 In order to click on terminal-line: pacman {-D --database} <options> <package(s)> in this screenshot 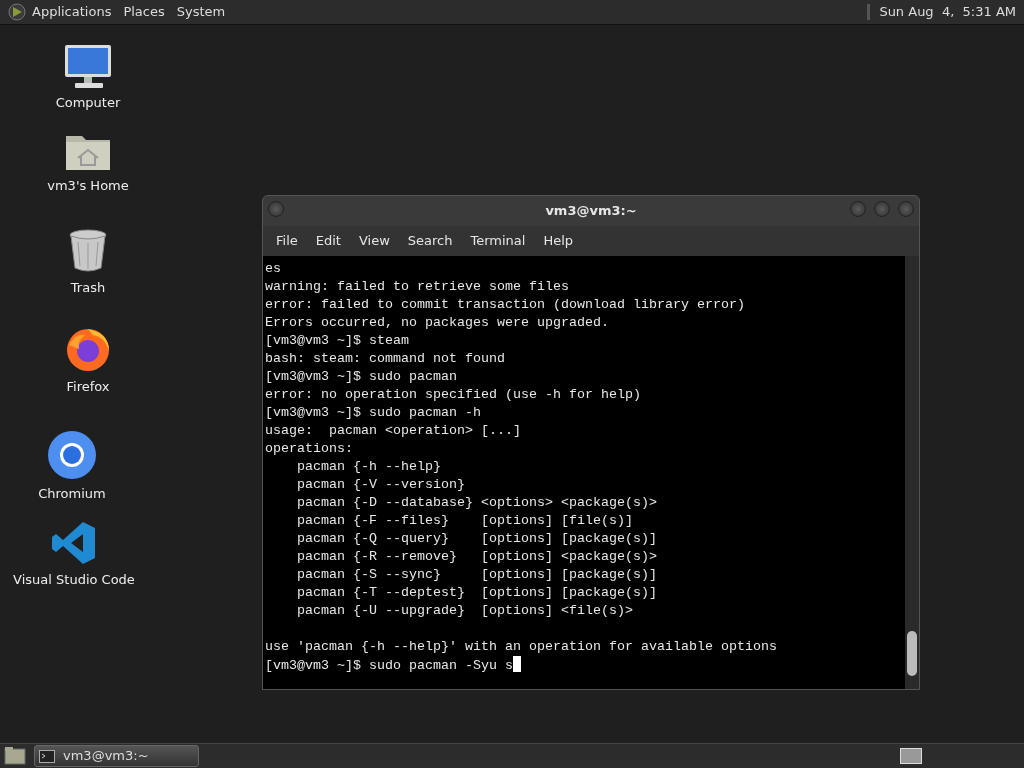, I will do `click(476, 502)`.